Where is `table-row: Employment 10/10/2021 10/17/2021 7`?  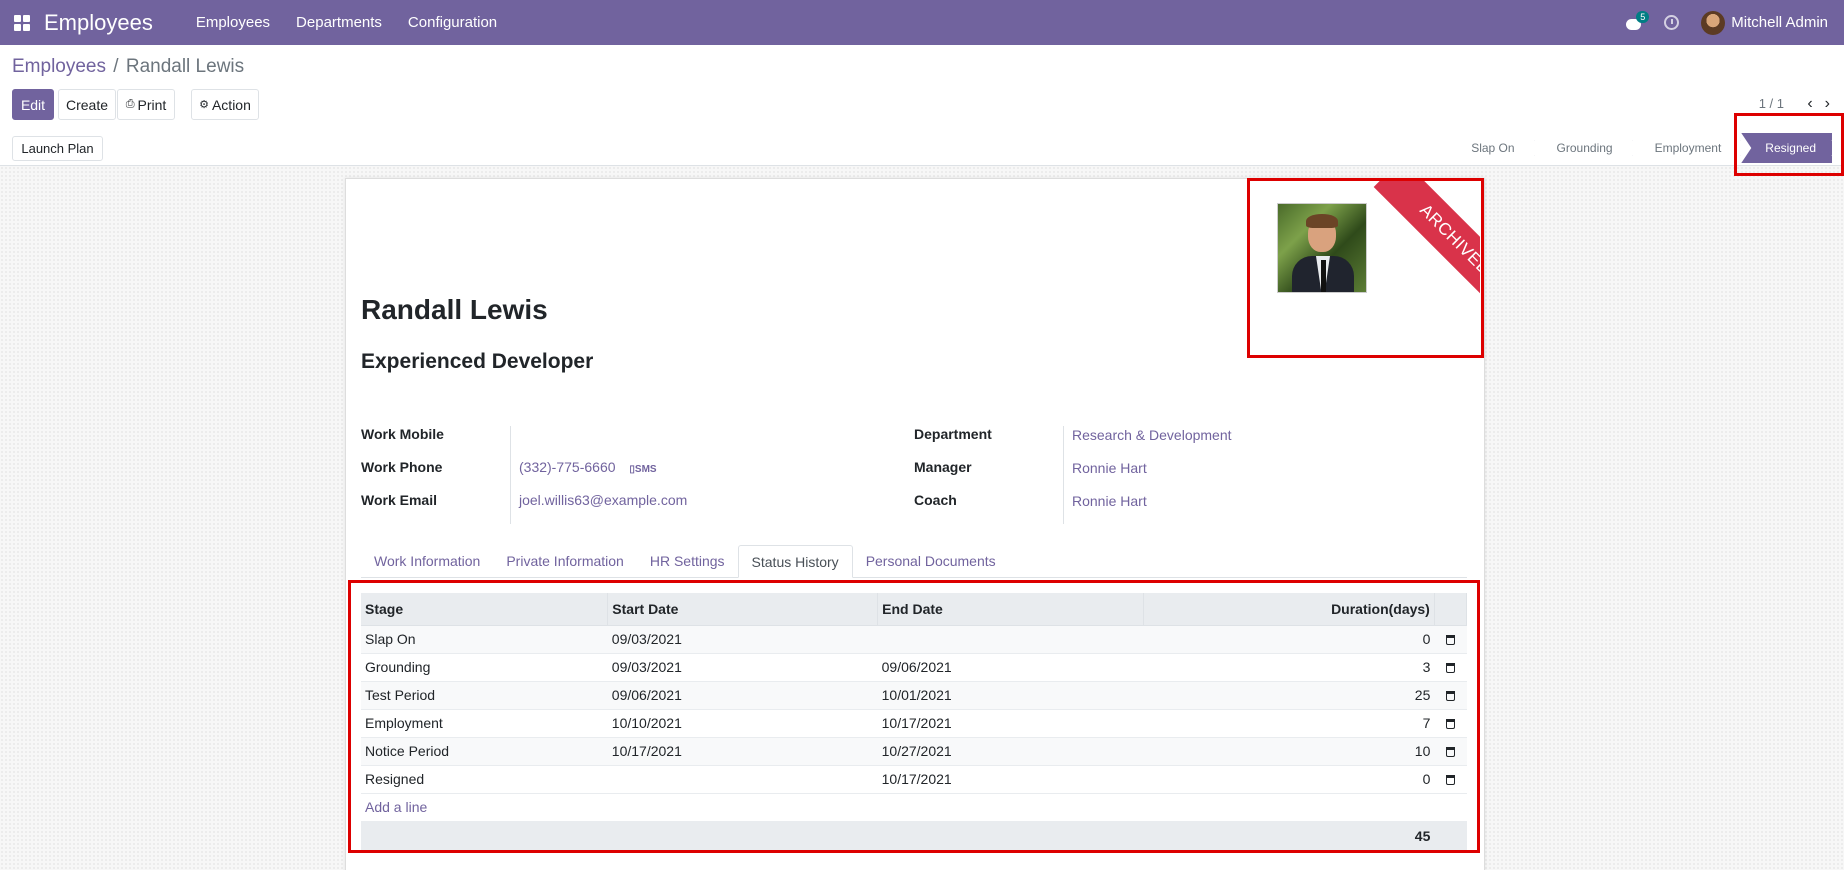 table-row: Employment 10/10/2021 10/17/2021 7 is located at coordinates (914, 723).